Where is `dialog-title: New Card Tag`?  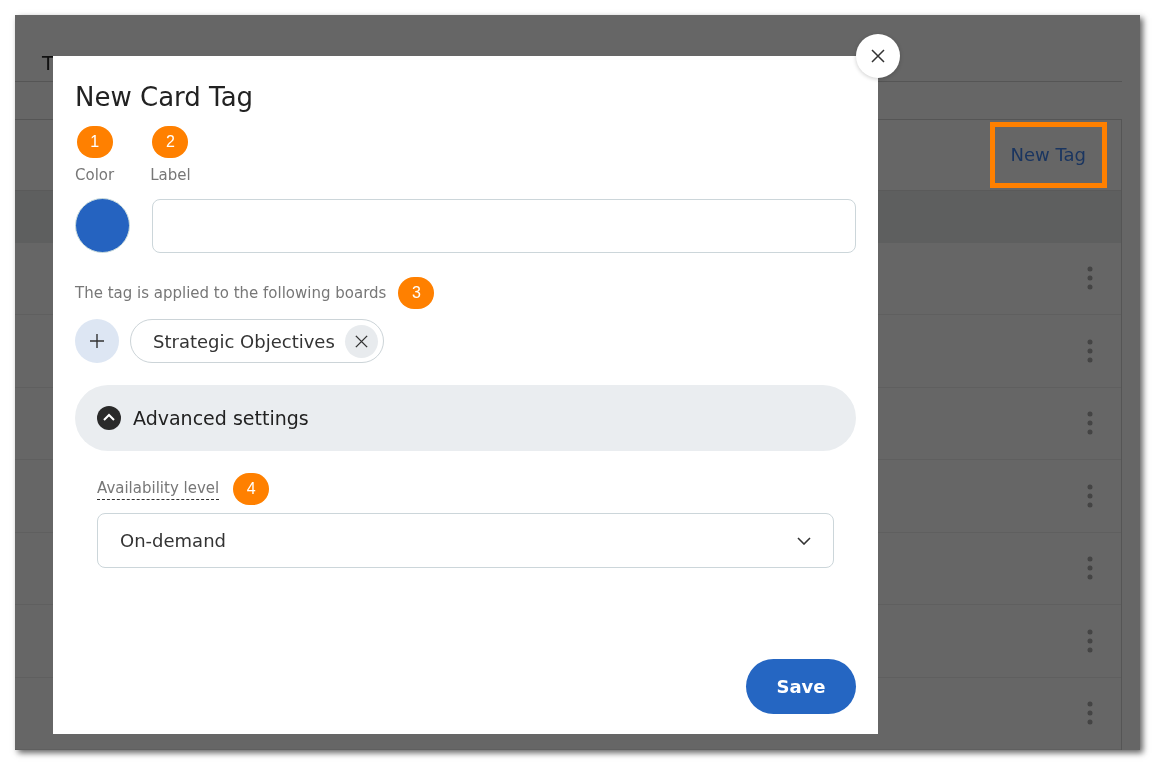 dialog-title: New Card Tag is located at coordinates (165, 97).